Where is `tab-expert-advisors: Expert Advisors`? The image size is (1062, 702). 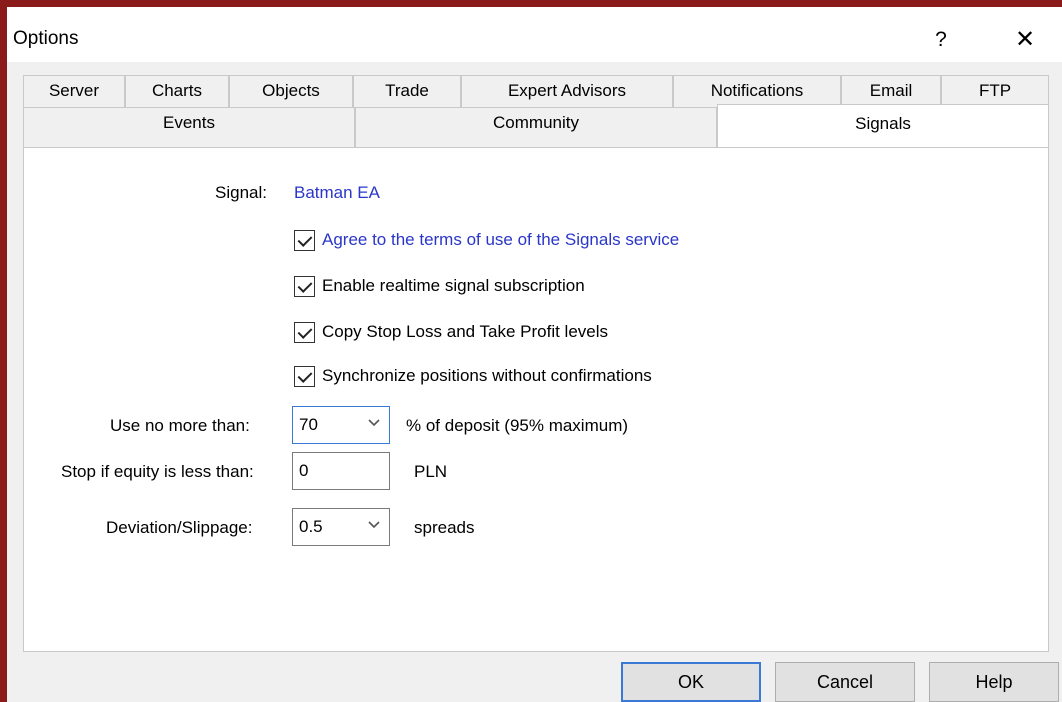 tab-expert-advisors: Expert Advisors is located at coordinates (567, 91).